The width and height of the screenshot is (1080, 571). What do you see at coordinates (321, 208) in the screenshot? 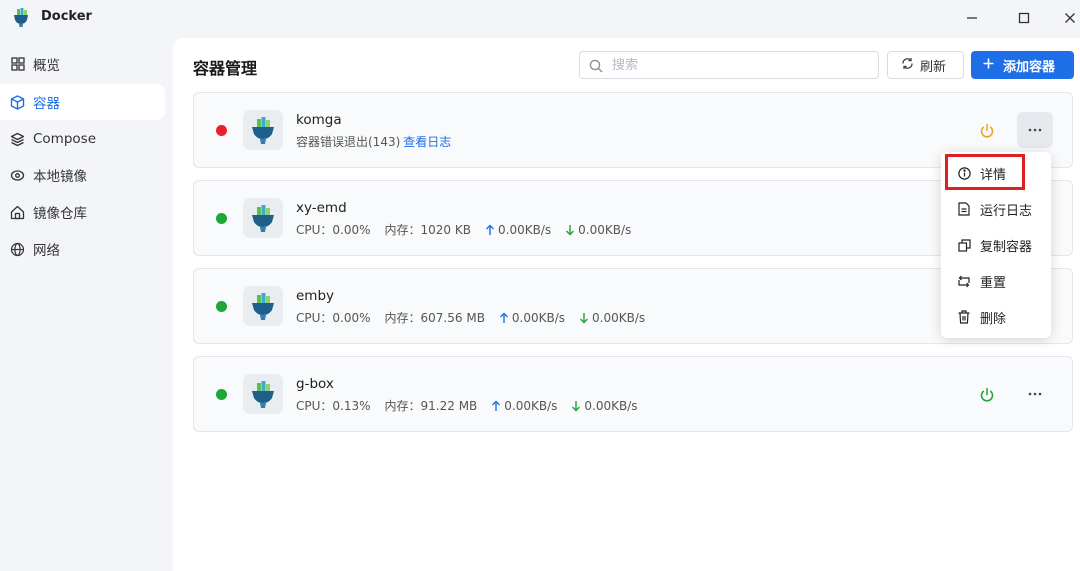
I see `container-name: xy-emd` at bounding box center [321, 208].